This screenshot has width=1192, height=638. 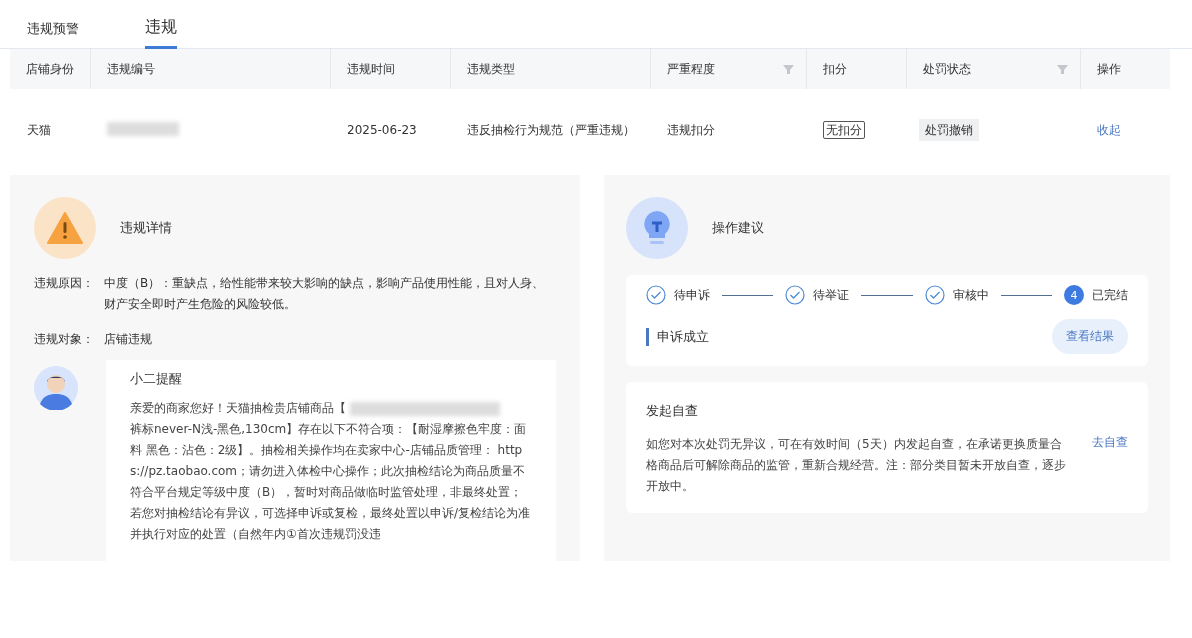 I want to click on notice-text: 亲爱的商家您好！天猫抽检贵店铺商品【, so click(x=238, y=408).